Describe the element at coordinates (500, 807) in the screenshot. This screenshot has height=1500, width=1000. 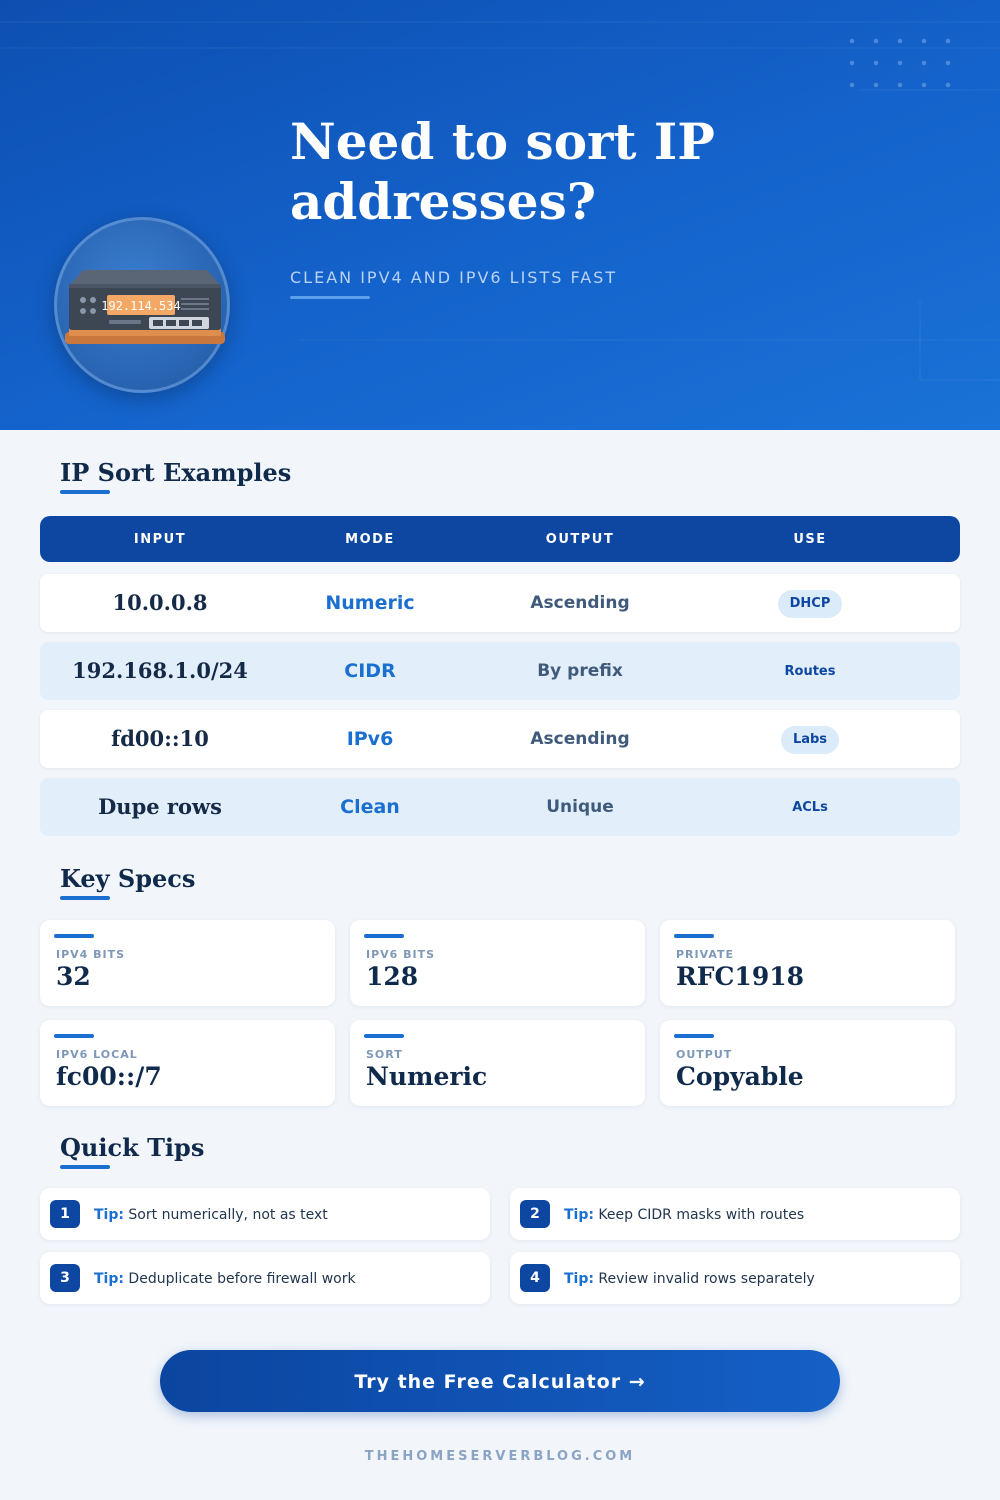
I see `table-row: Dupe rows Clean Unique ACLs` at that location.